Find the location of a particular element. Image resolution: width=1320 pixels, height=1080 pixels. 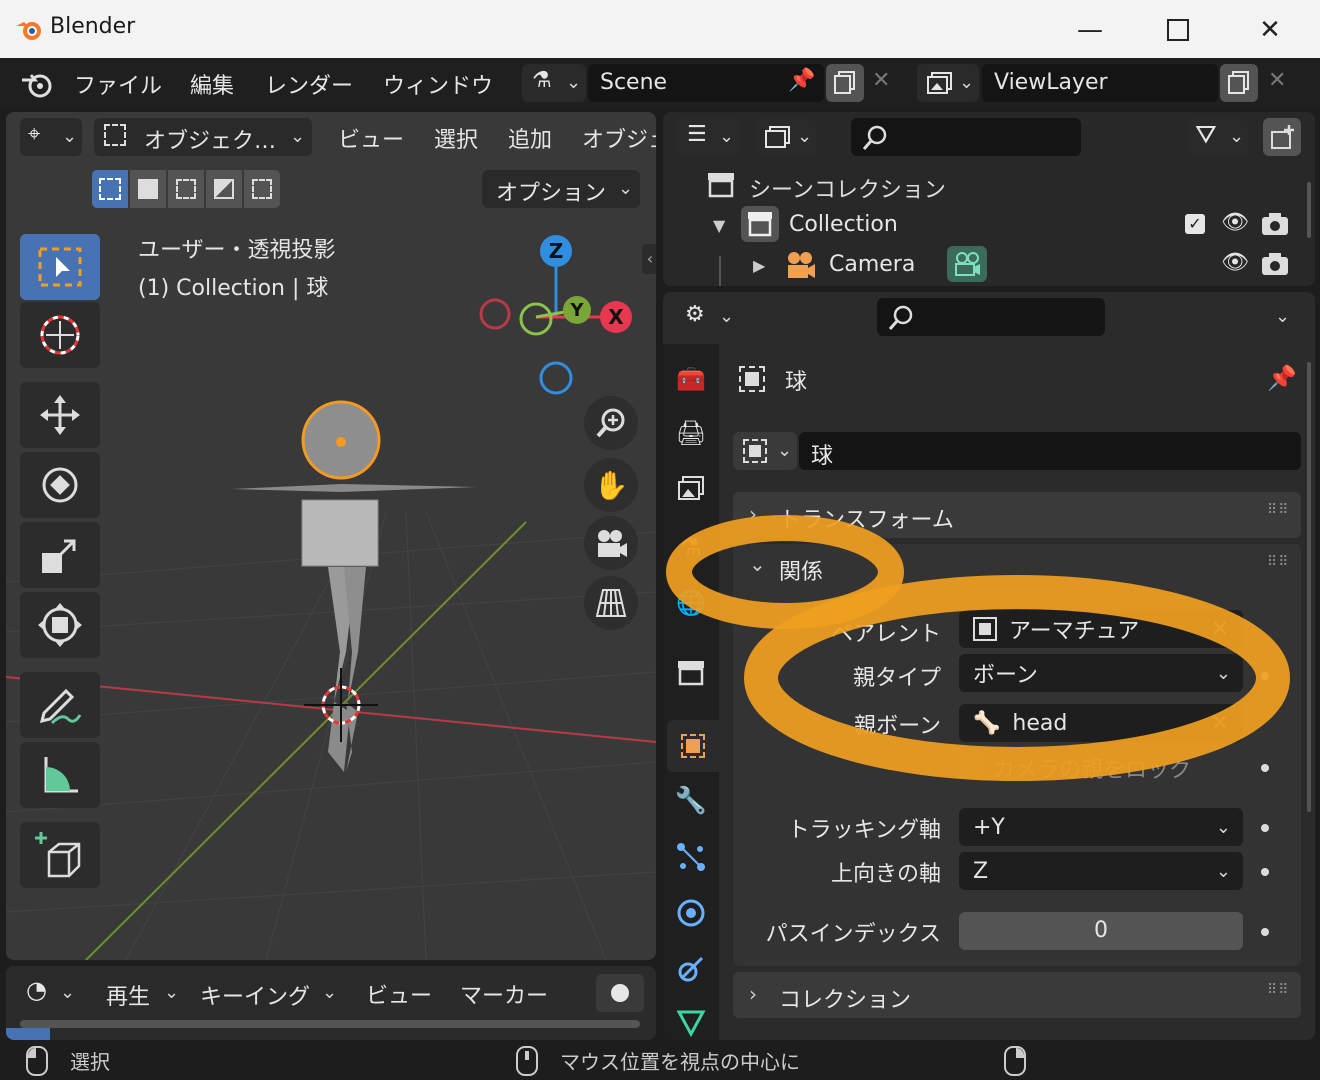

tracking-axis-dropdown: +Y ⌄ is located at coordinates (1101, 827).